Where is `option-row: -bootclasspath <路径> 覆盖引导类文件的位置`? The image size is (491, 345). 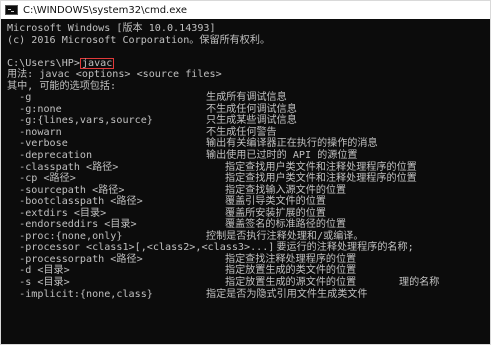
option-row: -bootclasspath <路径> 覆盖引导类文件的位置 is located at coordinates (248, 202).